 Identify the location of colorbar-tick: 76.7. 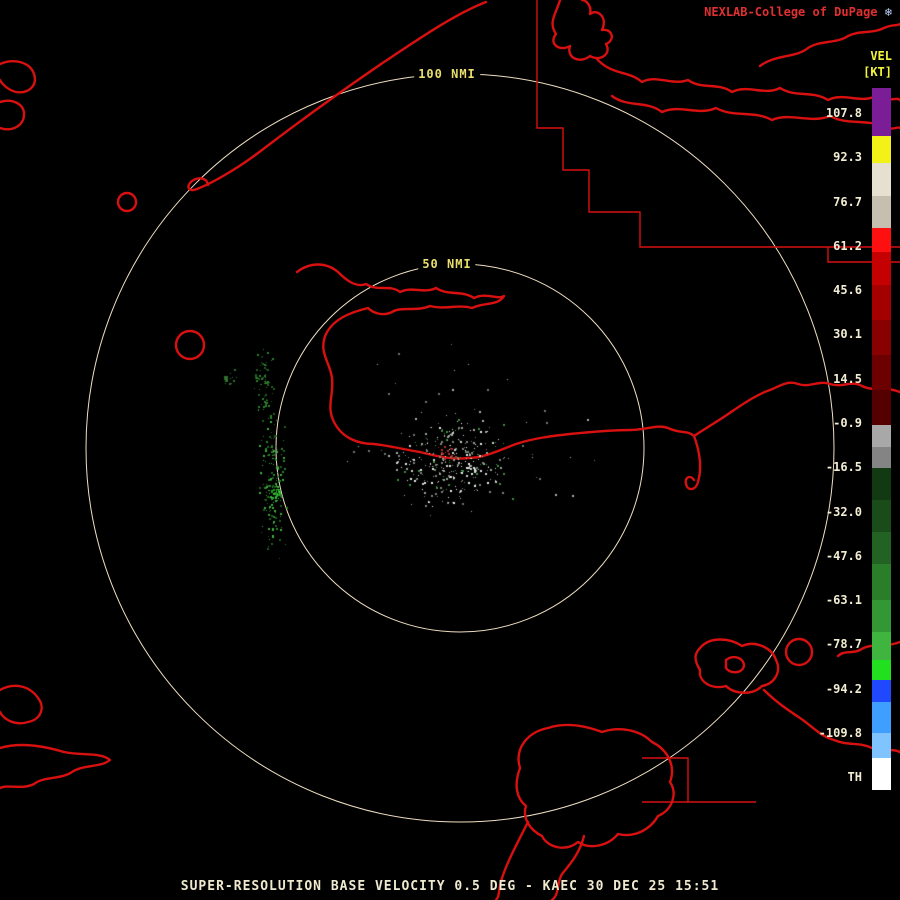
(847, 201).